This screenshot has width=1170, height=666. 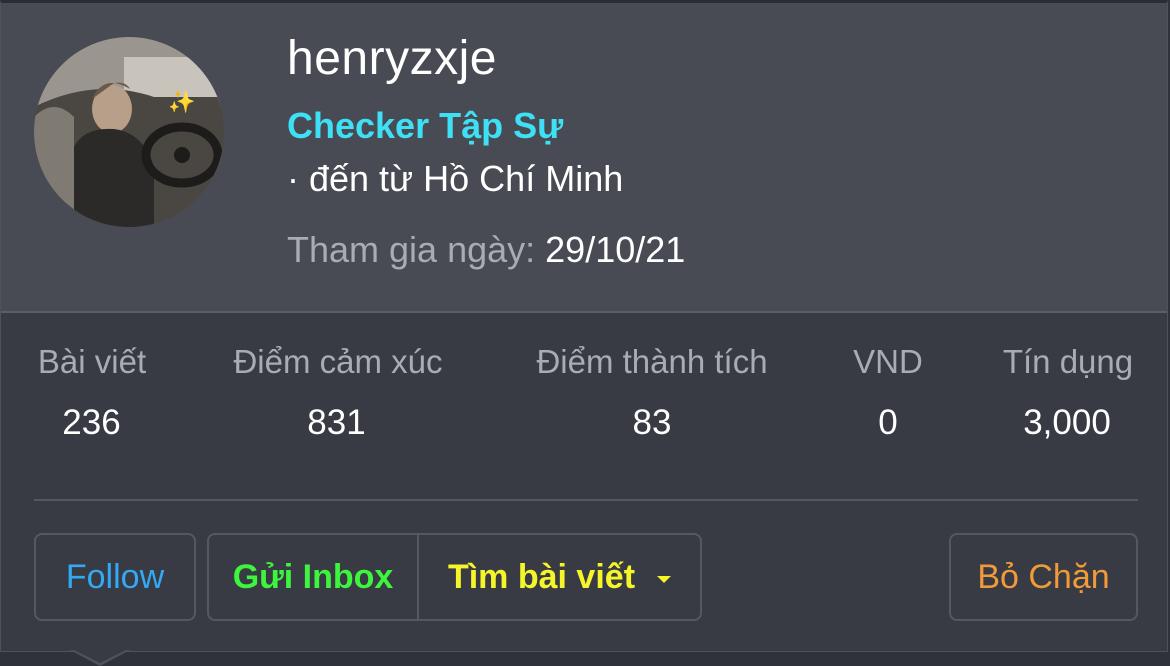 I want to click on divider, so click(x=586, y=500).